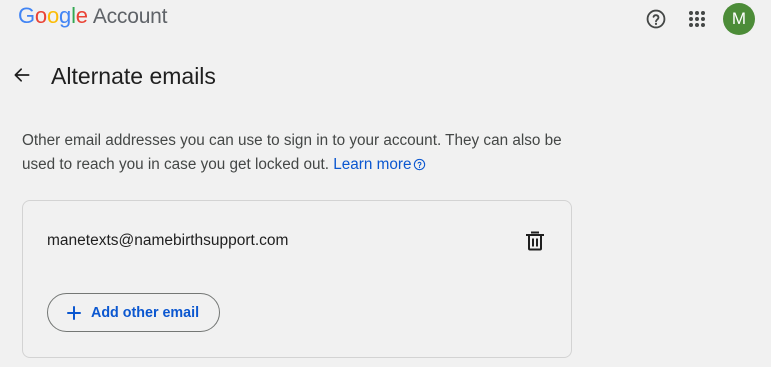 This screenshot has height=367, width=771. Describe the element at coordinates (145, 312) in the screenshot. I see `add-other-email-label: Add other email` at that location.